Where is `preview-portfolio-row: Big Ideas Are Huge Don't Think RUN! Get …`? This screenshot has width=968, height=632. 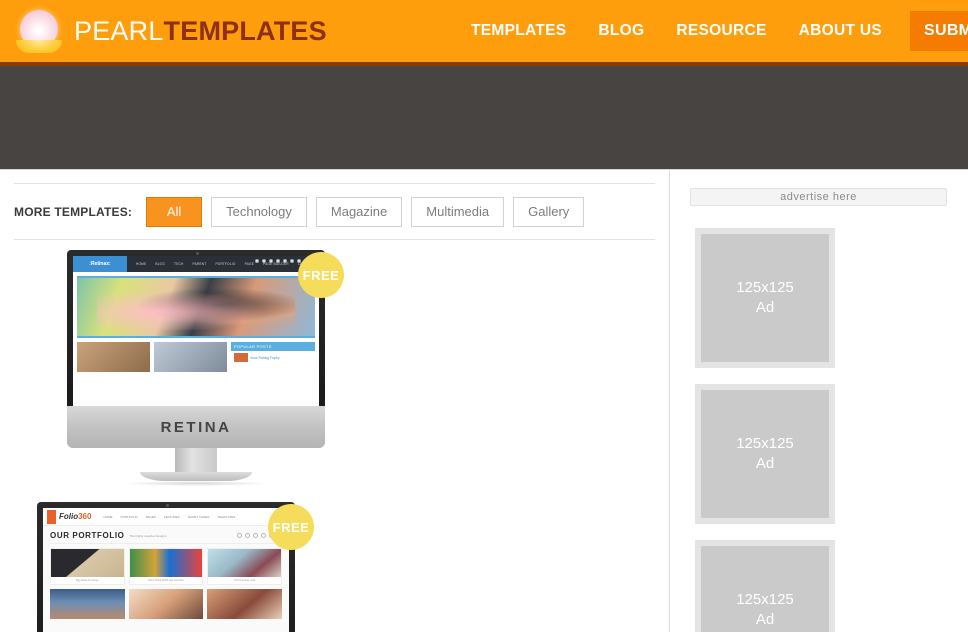
preview-portfolio-row: Big Ideas Are Huge Don't Think RUN! Get … is located at coordinates (166, 566).